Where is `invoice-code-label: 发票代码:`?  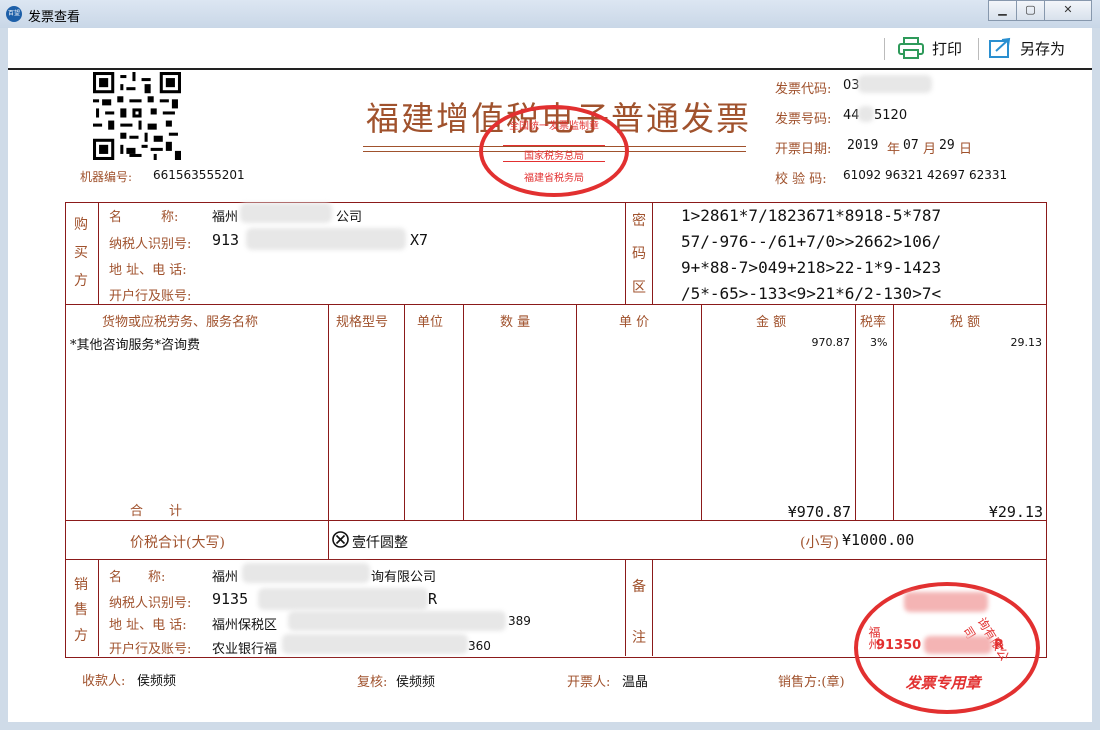
invoice-code-label: 发票代码: is located at coordinates (803, 89).